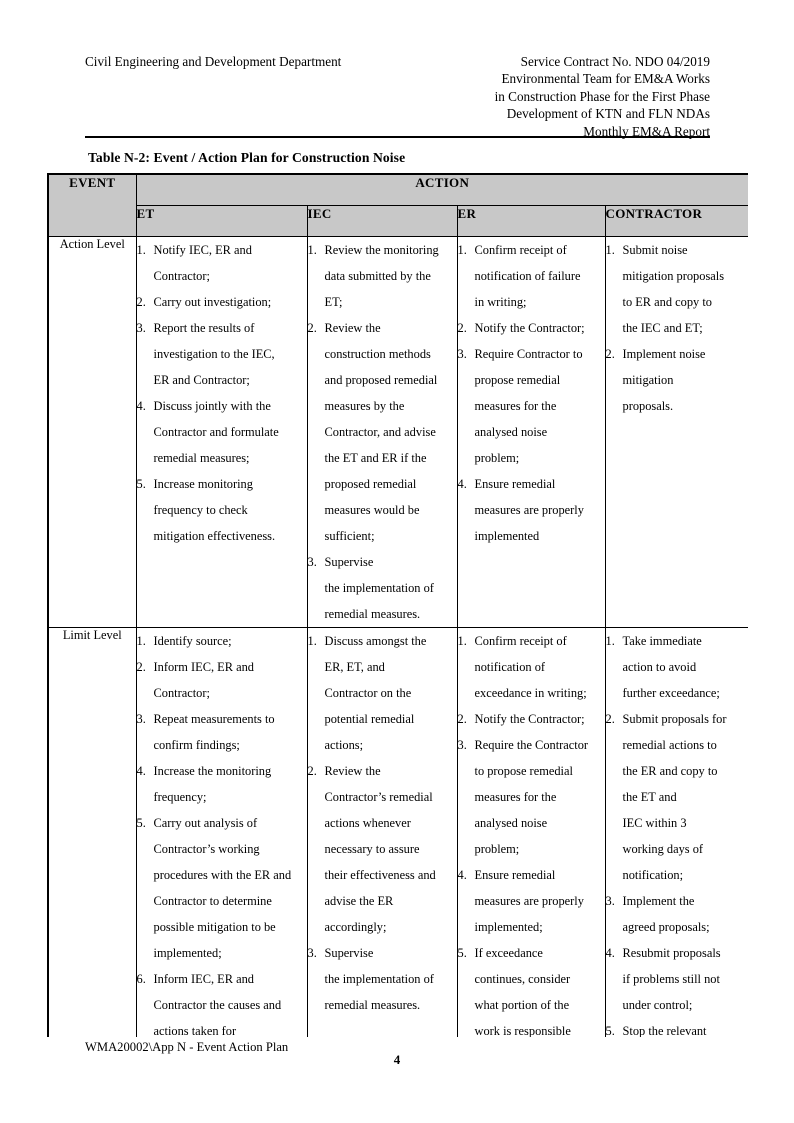 The image size is (794, 1123). Describe the element at coordinates (367, 822) in the screenshot. I see `action-item-line: actions whenever` at that location.